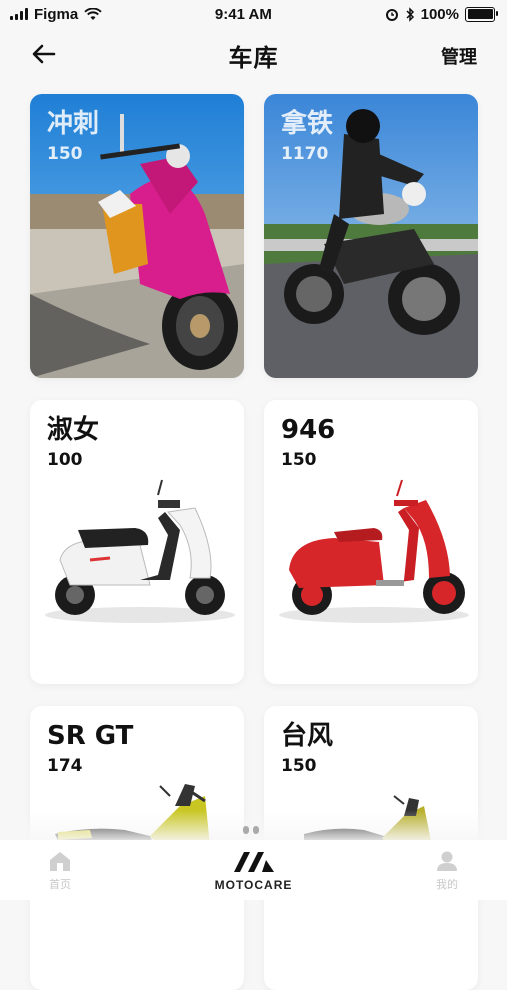 This screenshot has width=507, height=990. Describe the element at coordinates (447, 884) in the screenshot. I see `tab-mine-label: 我的` at that location.